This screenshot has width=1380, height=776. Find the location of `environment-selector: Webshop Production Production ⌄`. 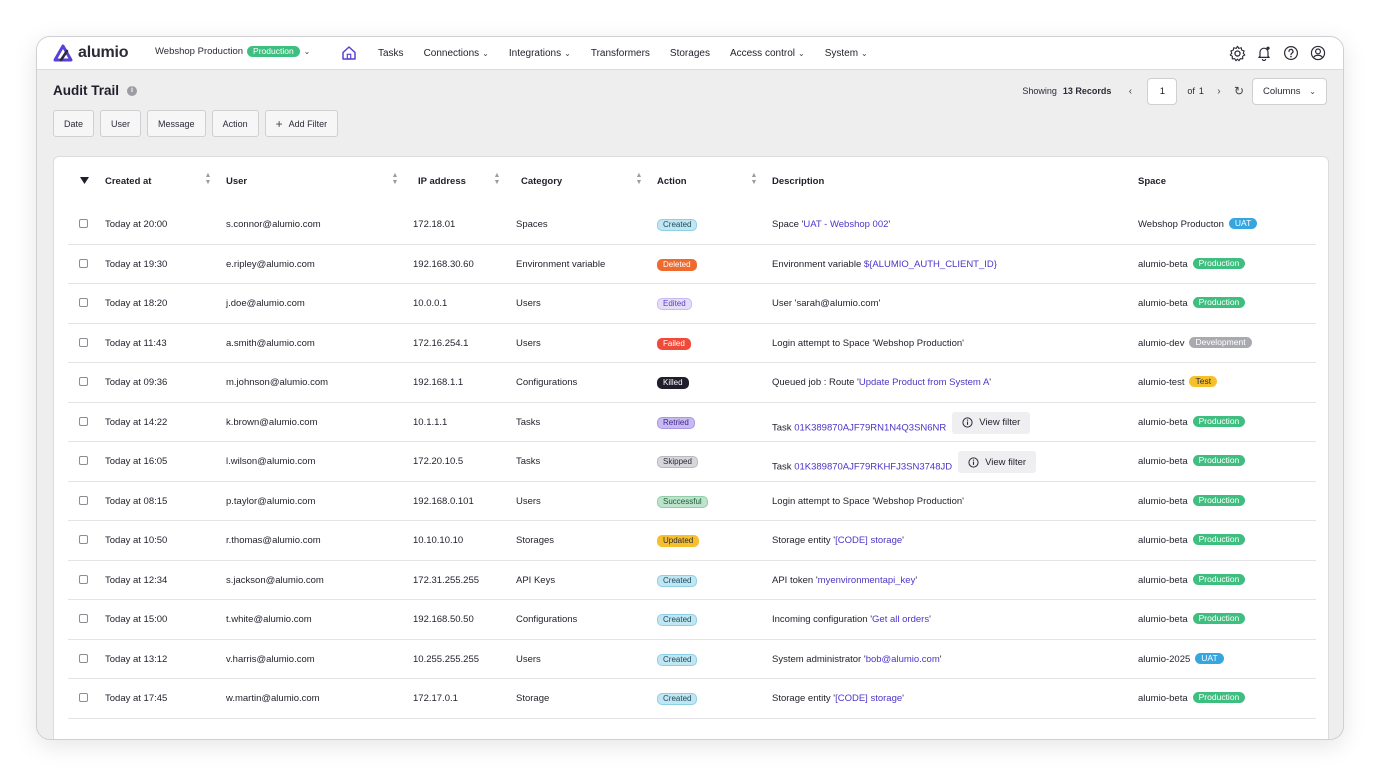

environment-selector: Webshop Production Production ⌄ is located at coordinates (232, 51).